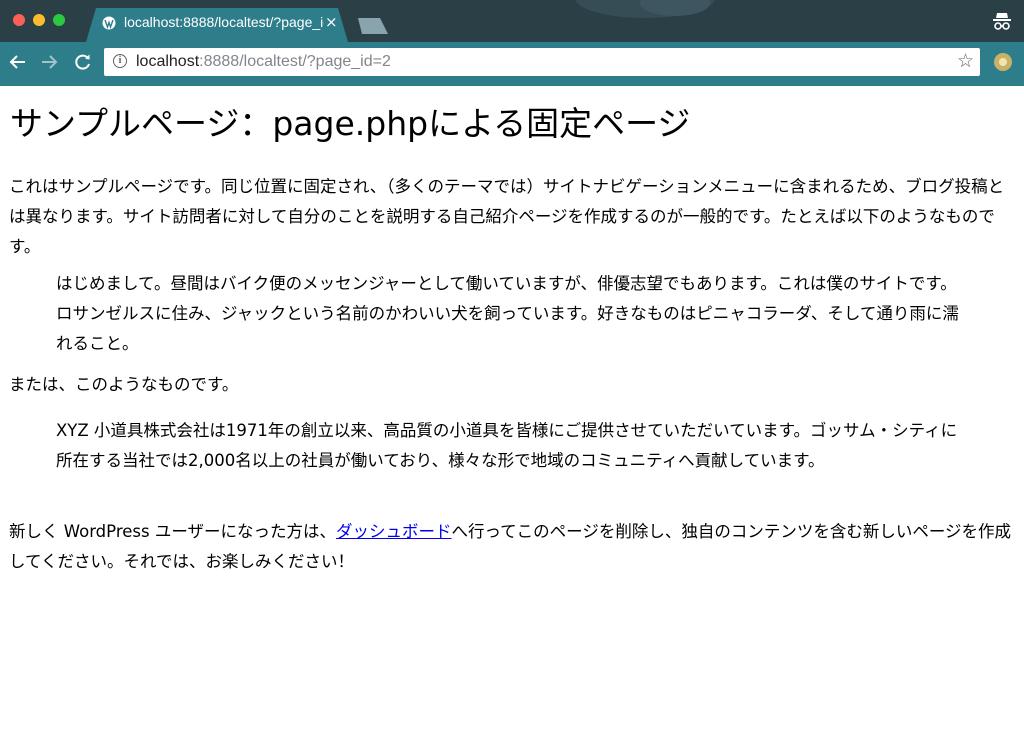 This screenshot has width=1024, height=735. I want to click on page-title: サンプルページ：page.phpによる固定ページ, so click(350, 123).